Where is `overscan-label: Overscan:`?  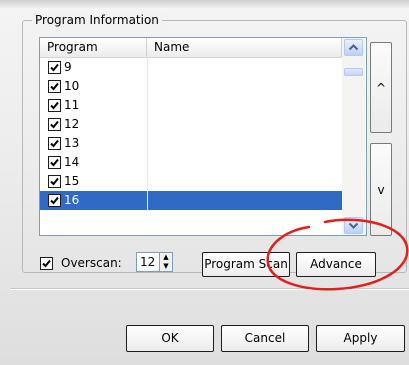 overscan-label: Overscan: is located at coordinates (91, 263).